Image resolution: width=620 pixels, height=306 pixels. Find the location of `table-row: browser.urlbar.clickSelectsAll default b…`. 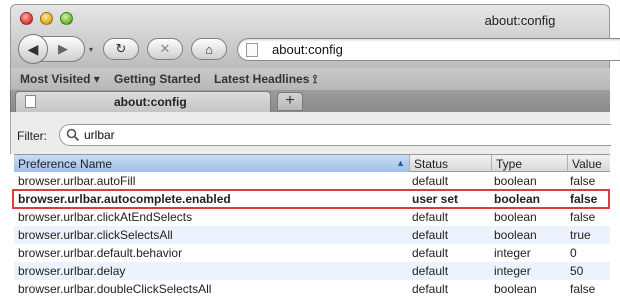

table-row: browser.urlbar.clickSelectsAll default b… is located at coordinates (312, 235).